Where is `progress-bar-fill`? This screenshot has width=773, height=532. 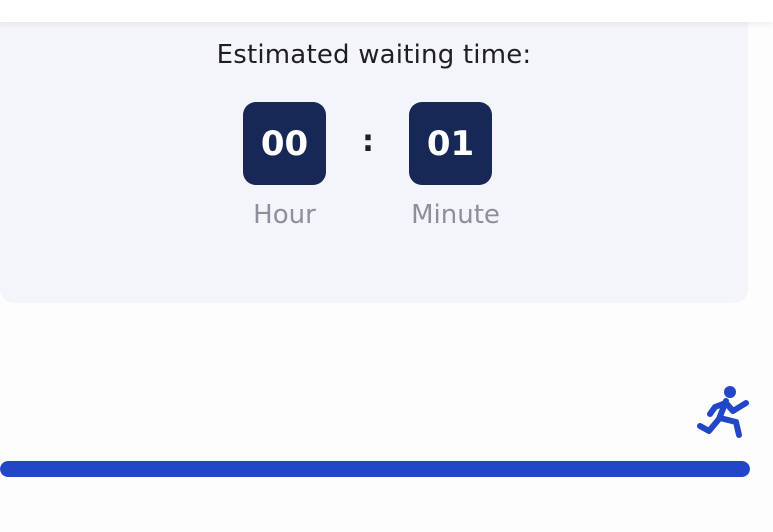
progress-bar-fill is located at coordinates (375, 469).